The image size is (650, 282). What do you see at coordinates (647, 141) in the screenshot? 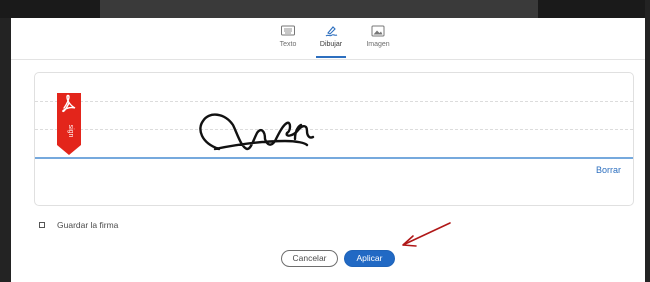
I see `window-right-edge` at bounding box center [647, 141].